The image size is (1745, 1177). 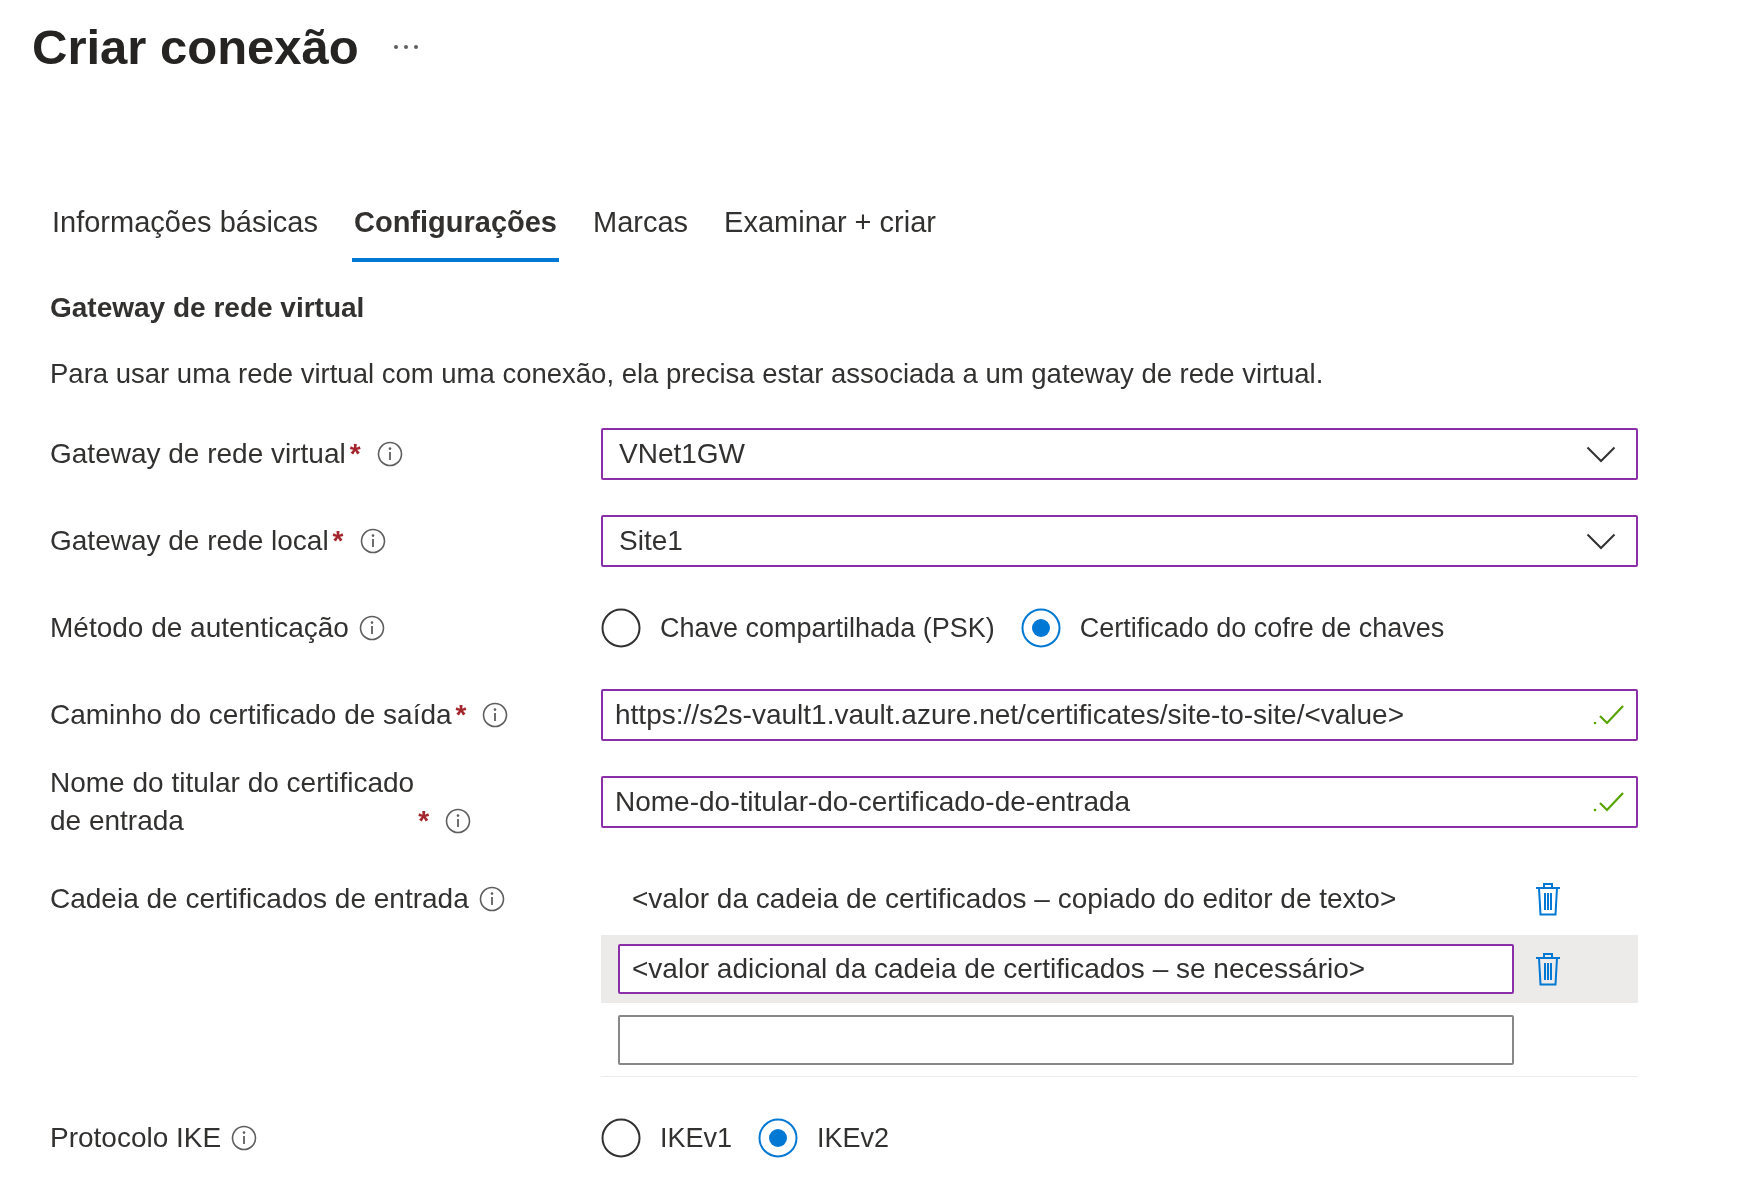 I want to click on radio-label: IKEv2, so click(x=853, y=1138).